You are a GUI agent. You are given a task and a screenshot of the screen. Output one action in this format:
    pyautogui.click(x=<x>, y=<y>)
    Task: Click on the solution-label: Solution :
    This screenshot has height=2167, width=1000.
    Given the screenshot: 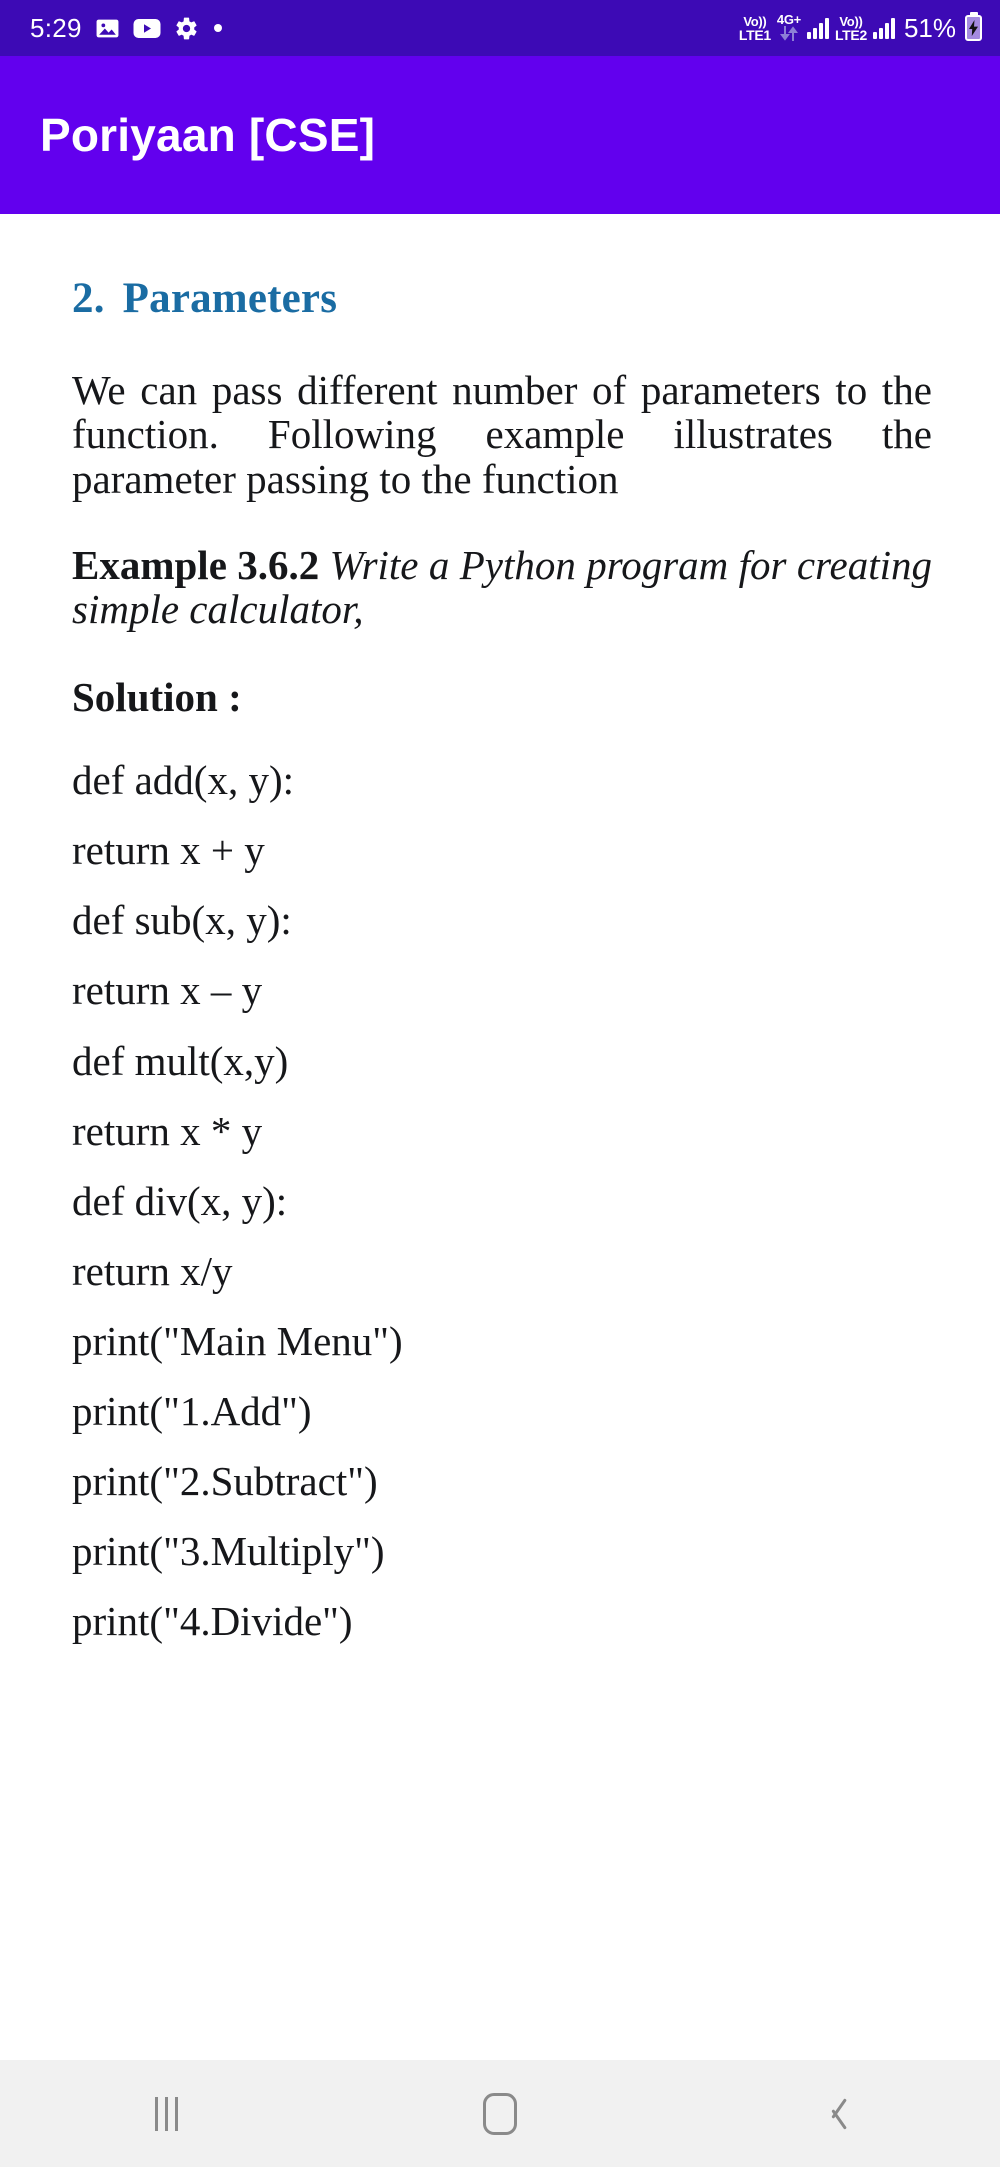 What is the action you would take?
    pyautogui.click(x=157, y=697)
    